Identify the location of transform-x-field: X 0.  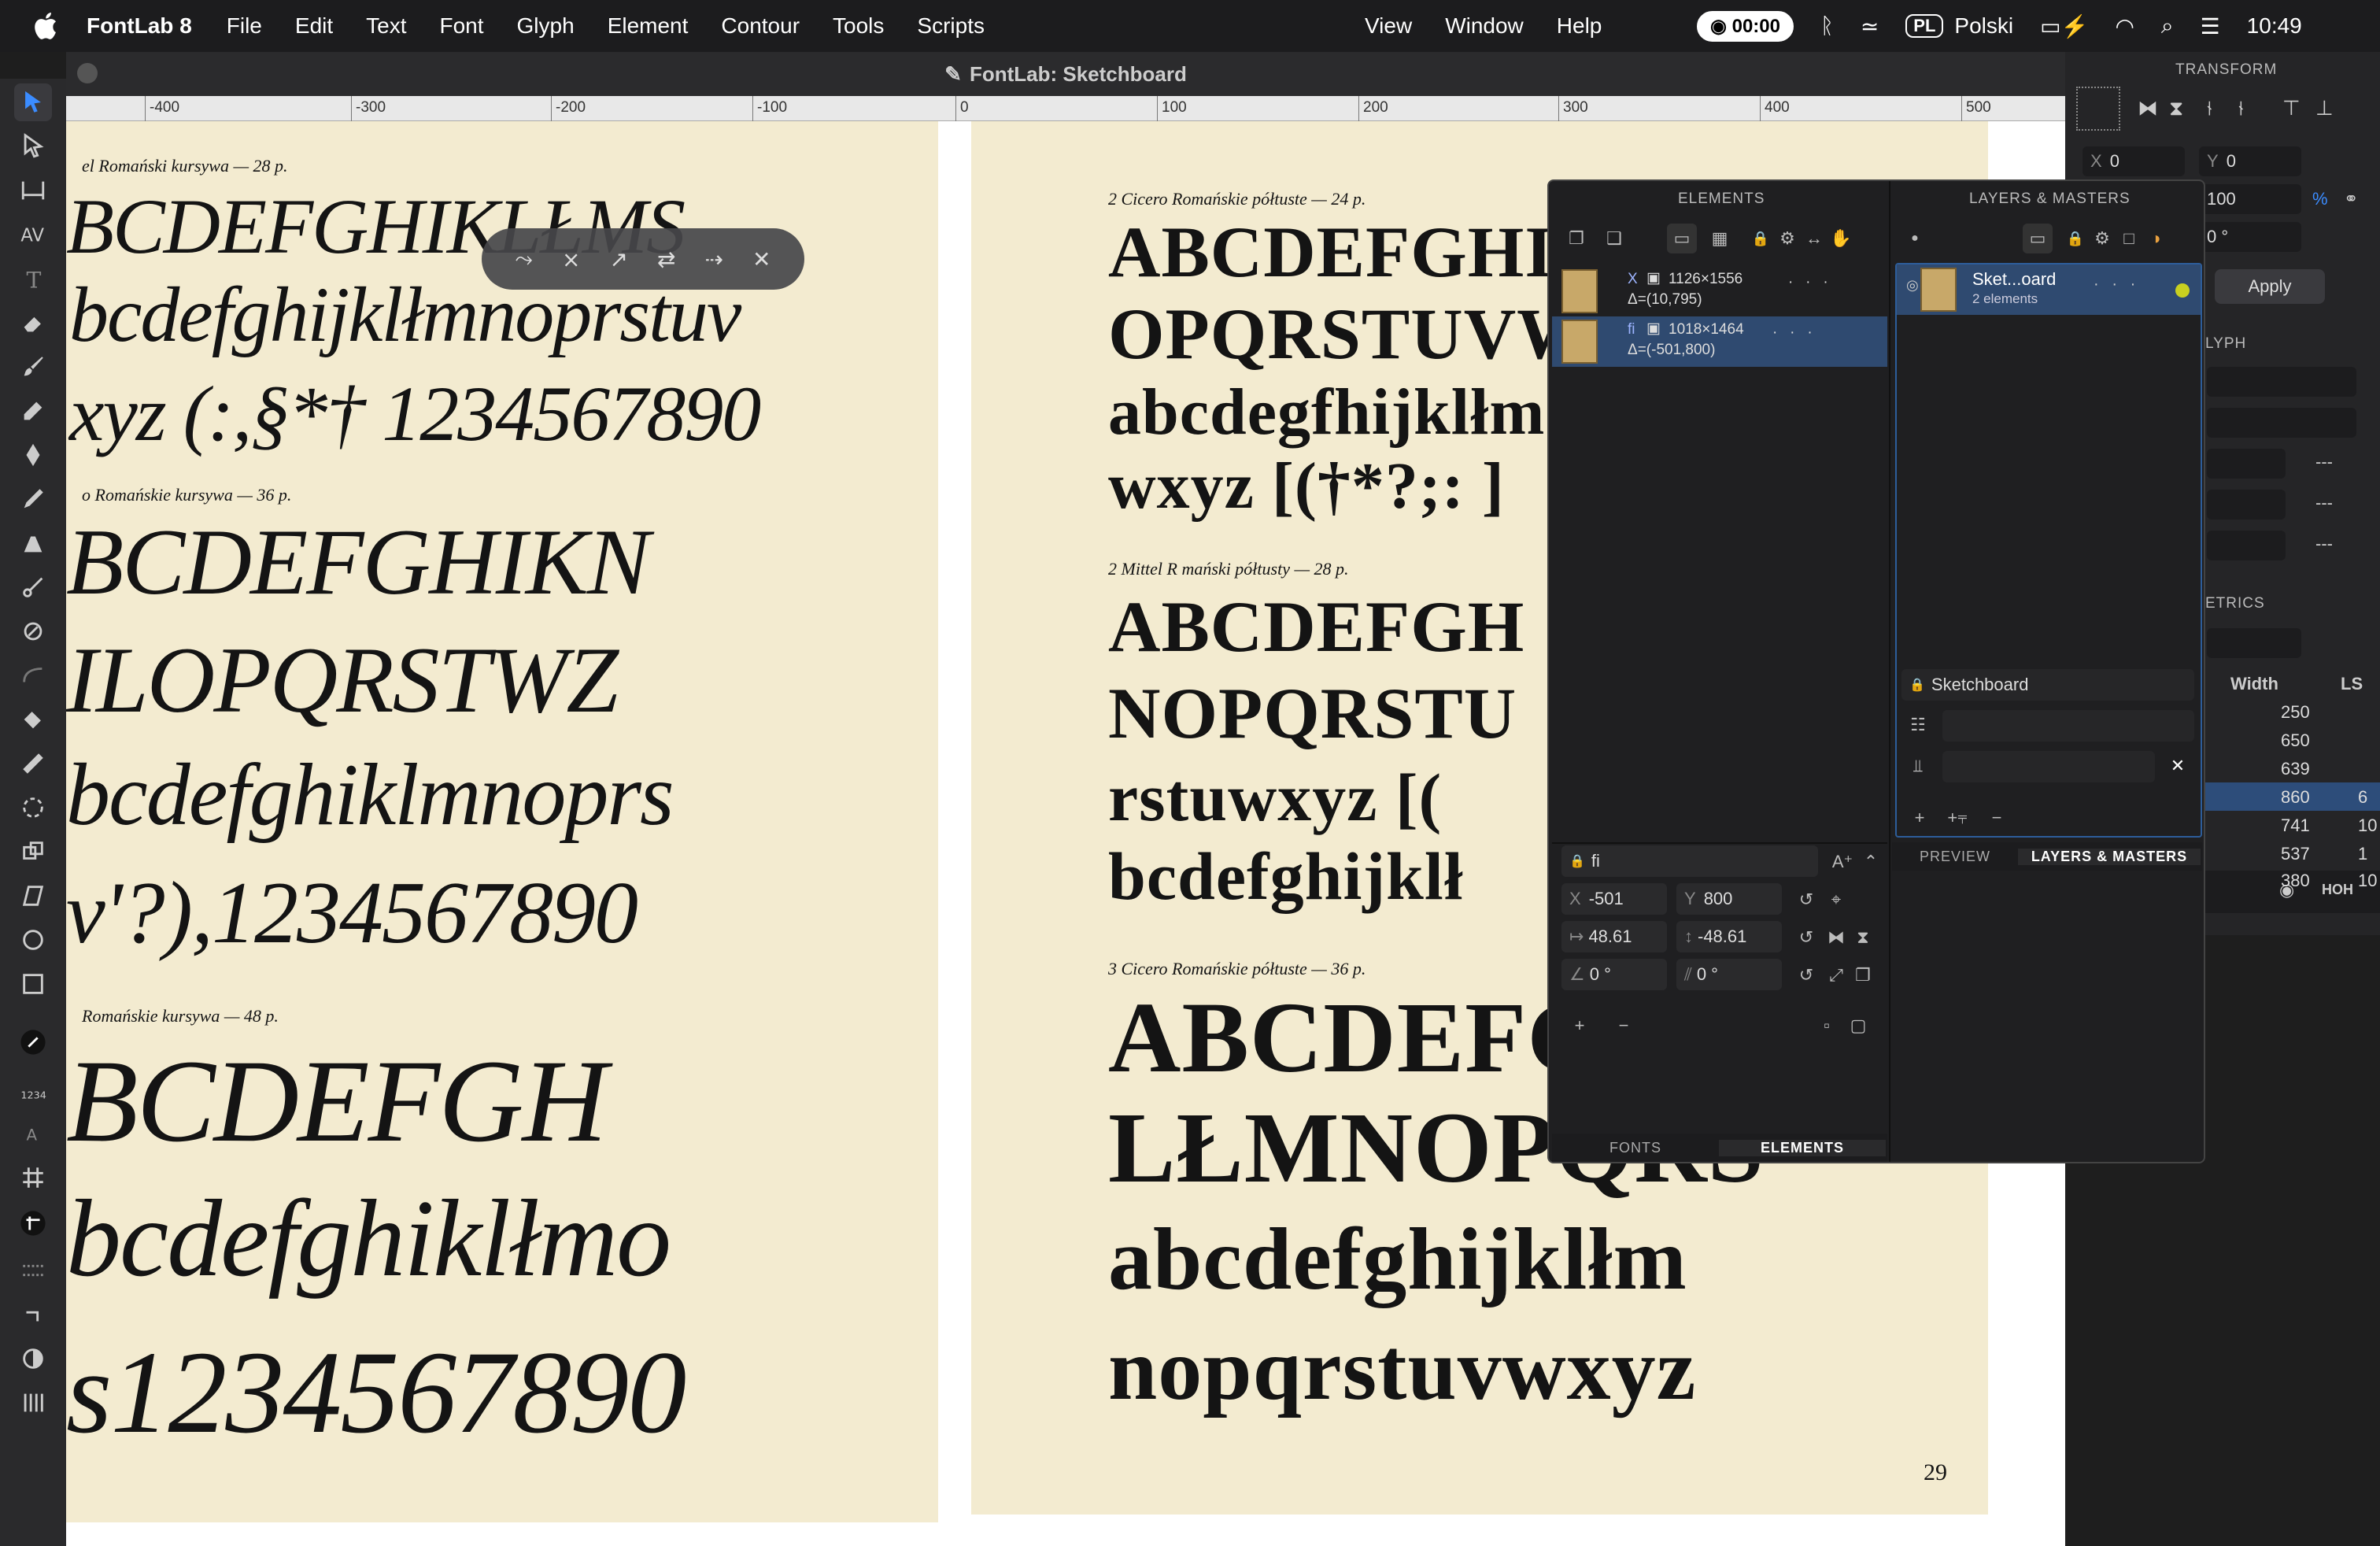
(2133, 161).